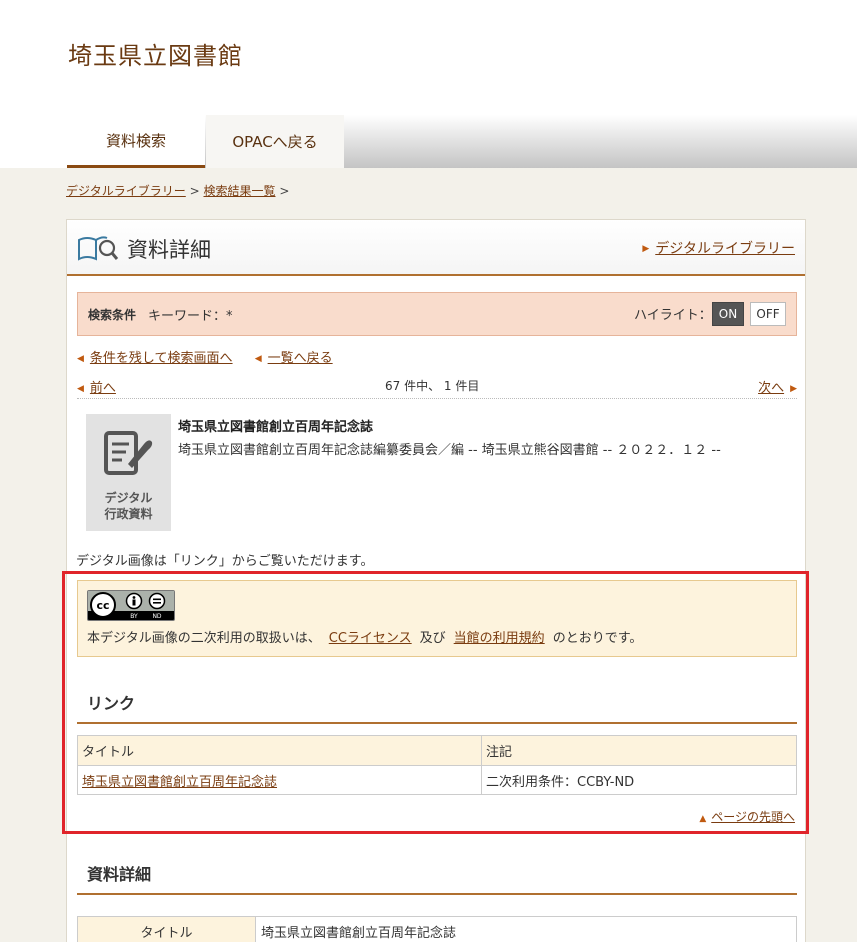 The width and height of the screenshot is (857, 942). I want to click on result-count: 67 件中、 1 件目, so click(432, 386).